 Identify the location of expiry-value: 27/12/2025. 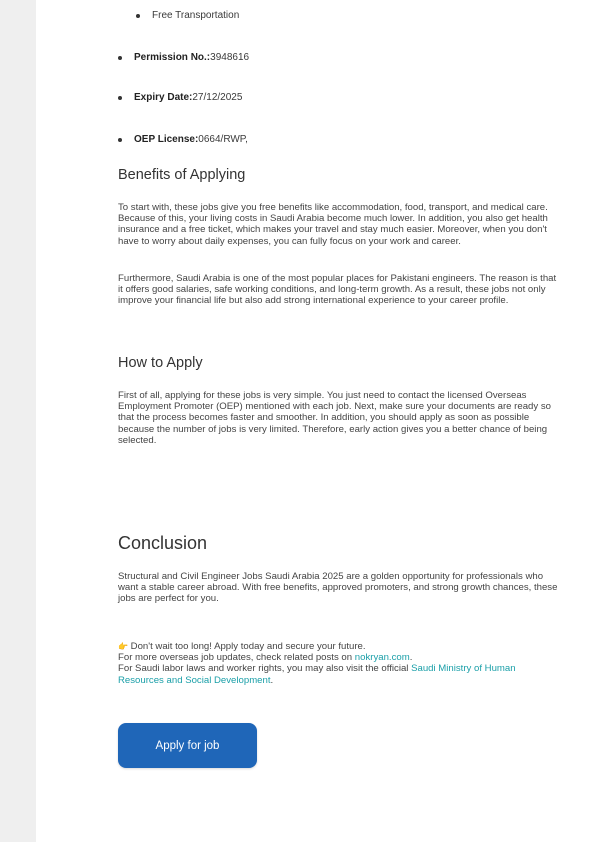
(217, 97).